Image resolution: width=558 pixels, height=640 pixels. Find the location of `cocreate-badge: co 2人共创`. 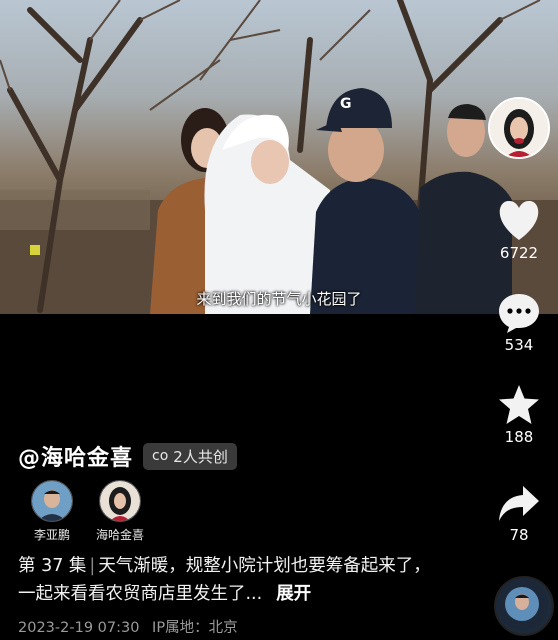

cocreate-badge: co 2人共创 is located at coordinates (190, 456).